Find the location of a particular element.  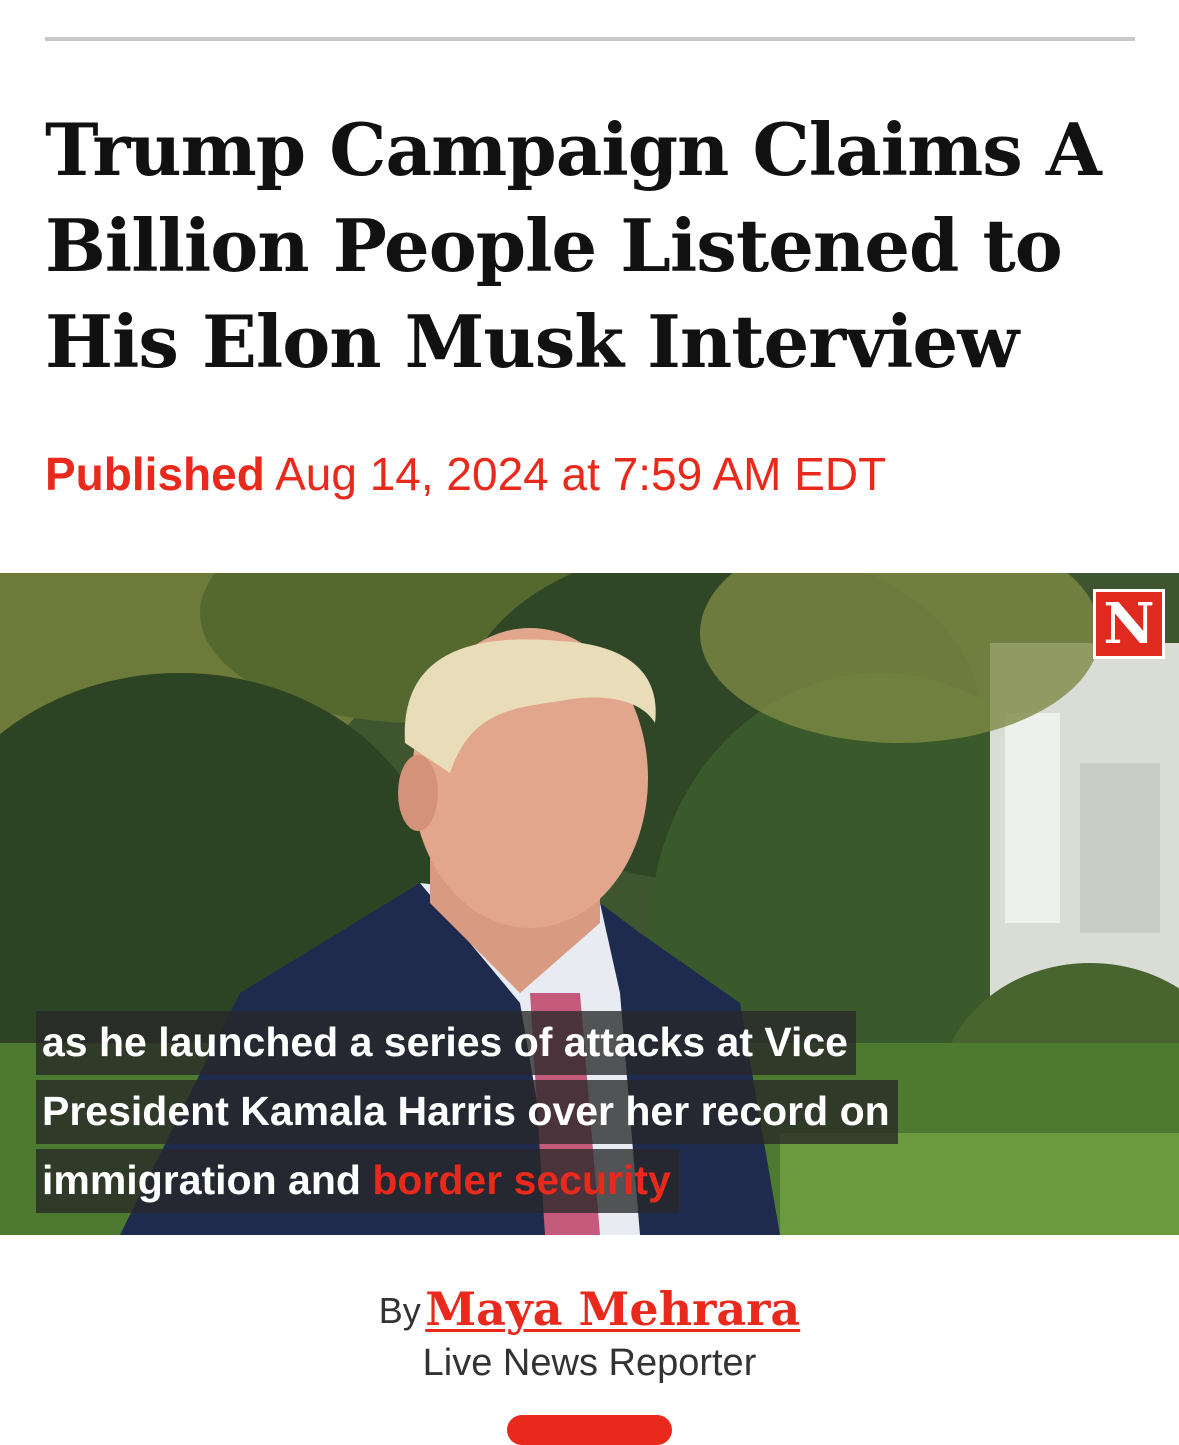

follow-button is located at coordinates (589, 1430).